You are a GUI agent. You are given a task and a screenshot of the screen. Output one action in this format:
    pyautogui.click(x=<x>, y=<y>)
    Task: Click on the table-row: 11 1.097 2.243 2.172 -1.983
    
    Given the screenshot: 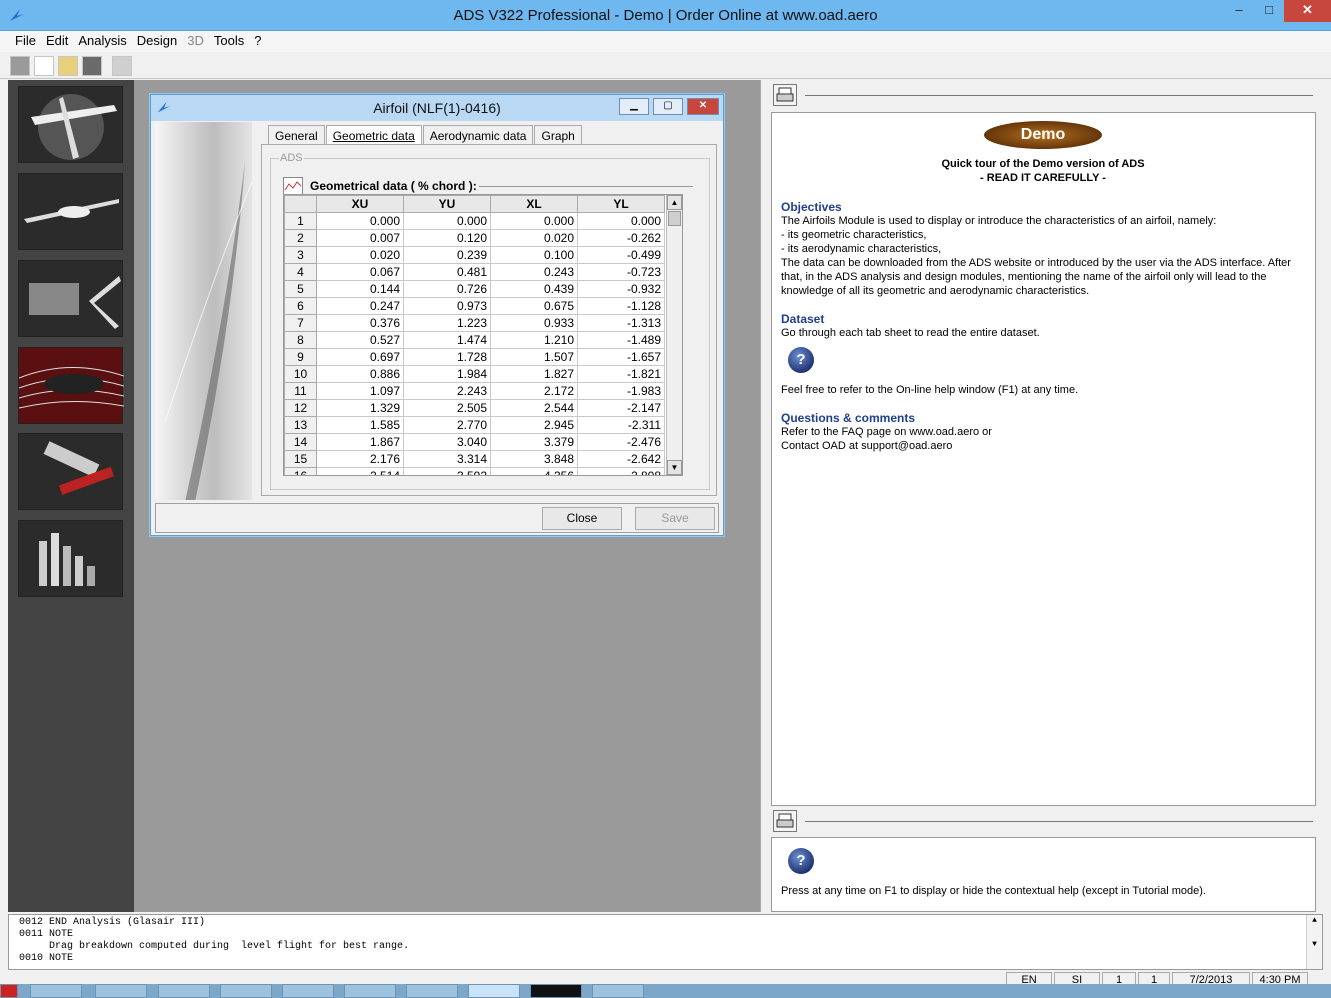 What is the action you would take?
    pyautogui.click(x=474, y=391)
    